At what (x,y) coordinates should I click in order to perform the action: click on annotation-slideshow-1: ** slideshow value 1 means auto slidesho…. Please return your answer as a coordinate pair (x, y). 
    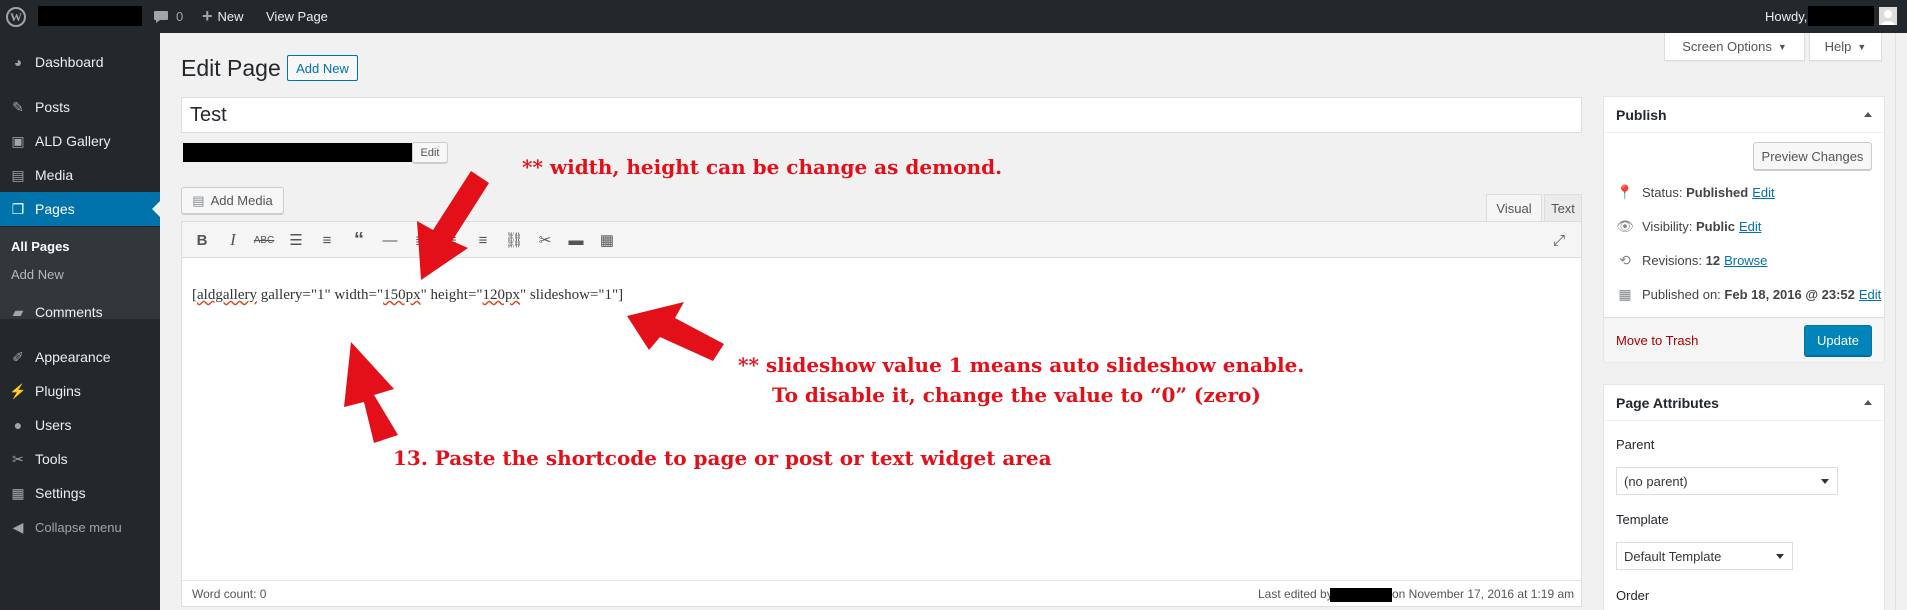
    Looking at the image, I should click on (1021, 365).